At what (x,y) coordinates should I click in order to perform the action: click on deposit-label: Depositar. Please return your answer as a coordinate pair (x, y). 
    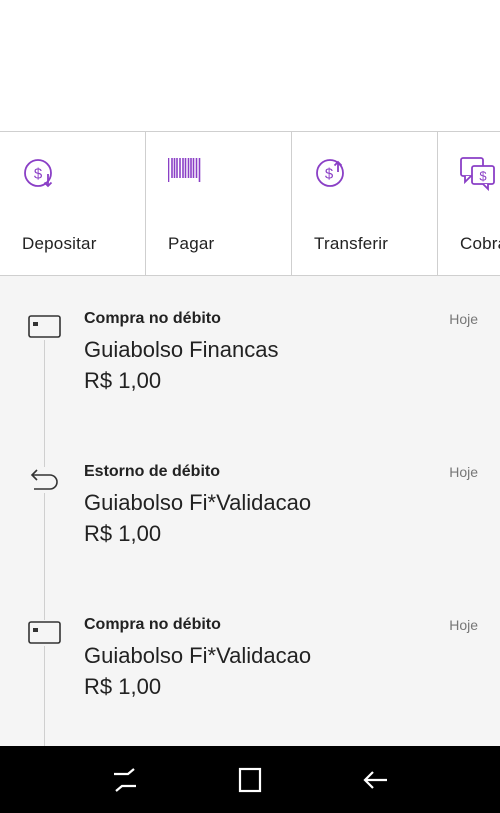
    Looking at the image, I should click on (59, 243).